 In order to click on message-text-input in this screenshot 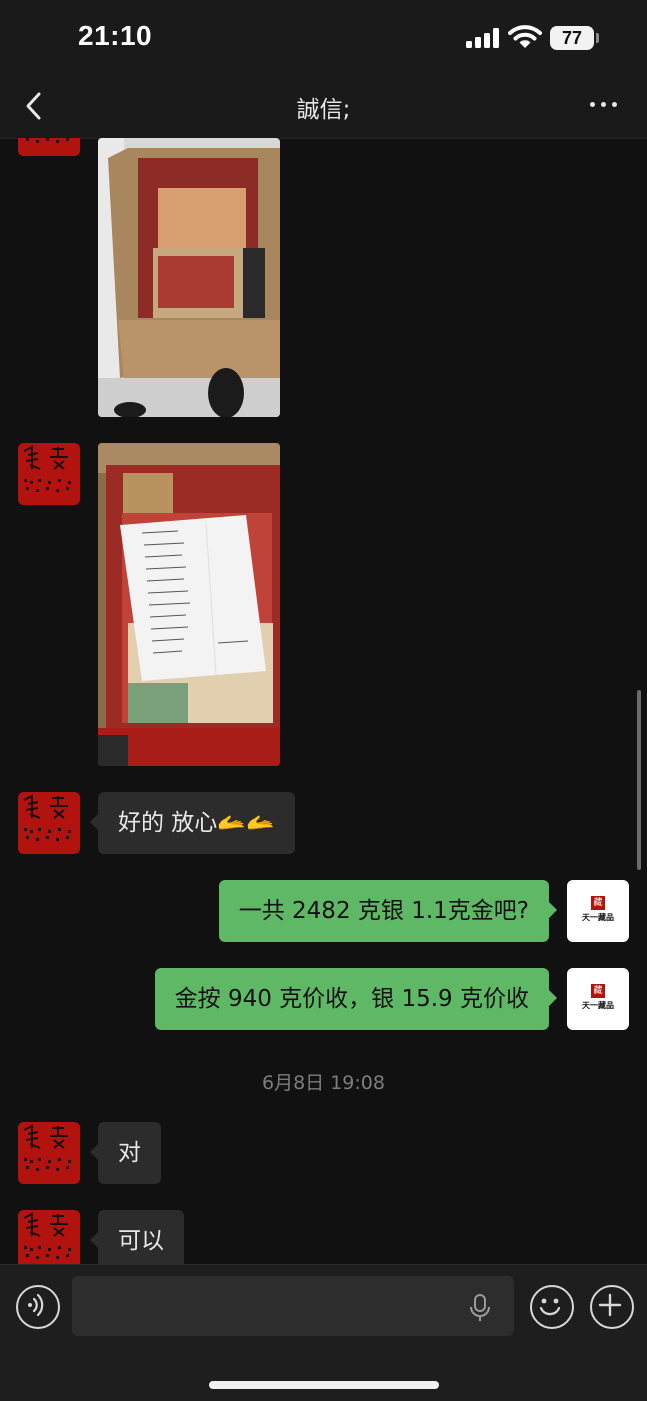, I will do `click(293, 1306)`.